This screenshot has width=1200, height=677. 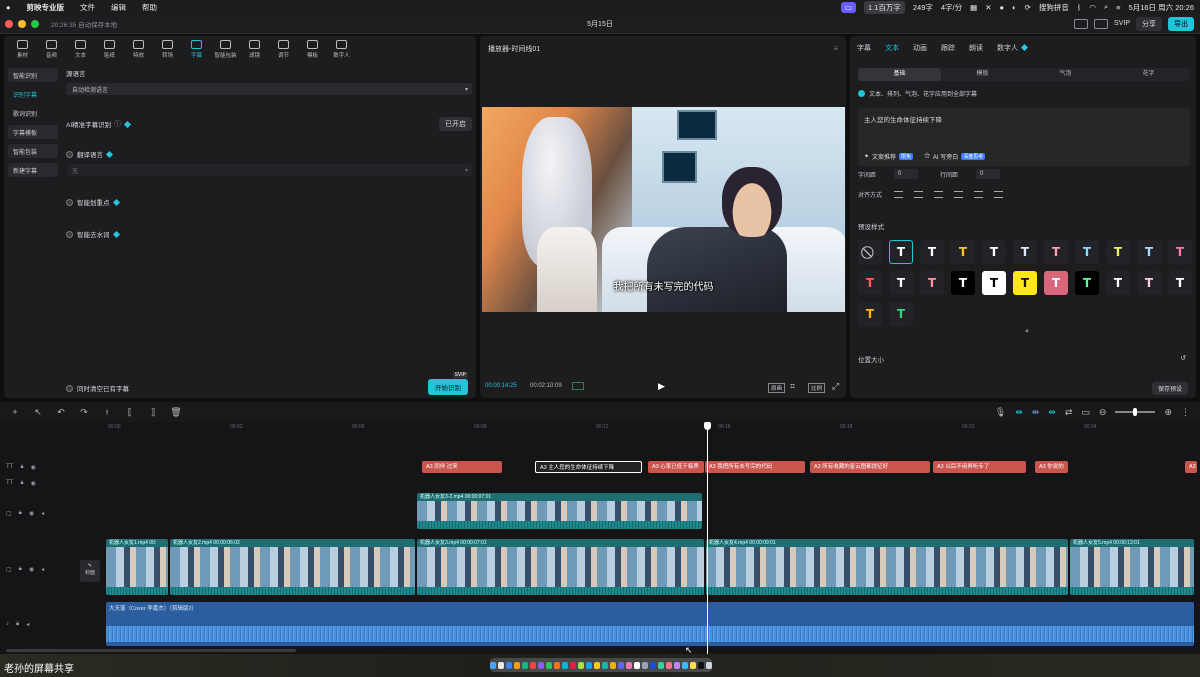 I want to click on align-vertical-center-icon, so click(x=979, y=194).